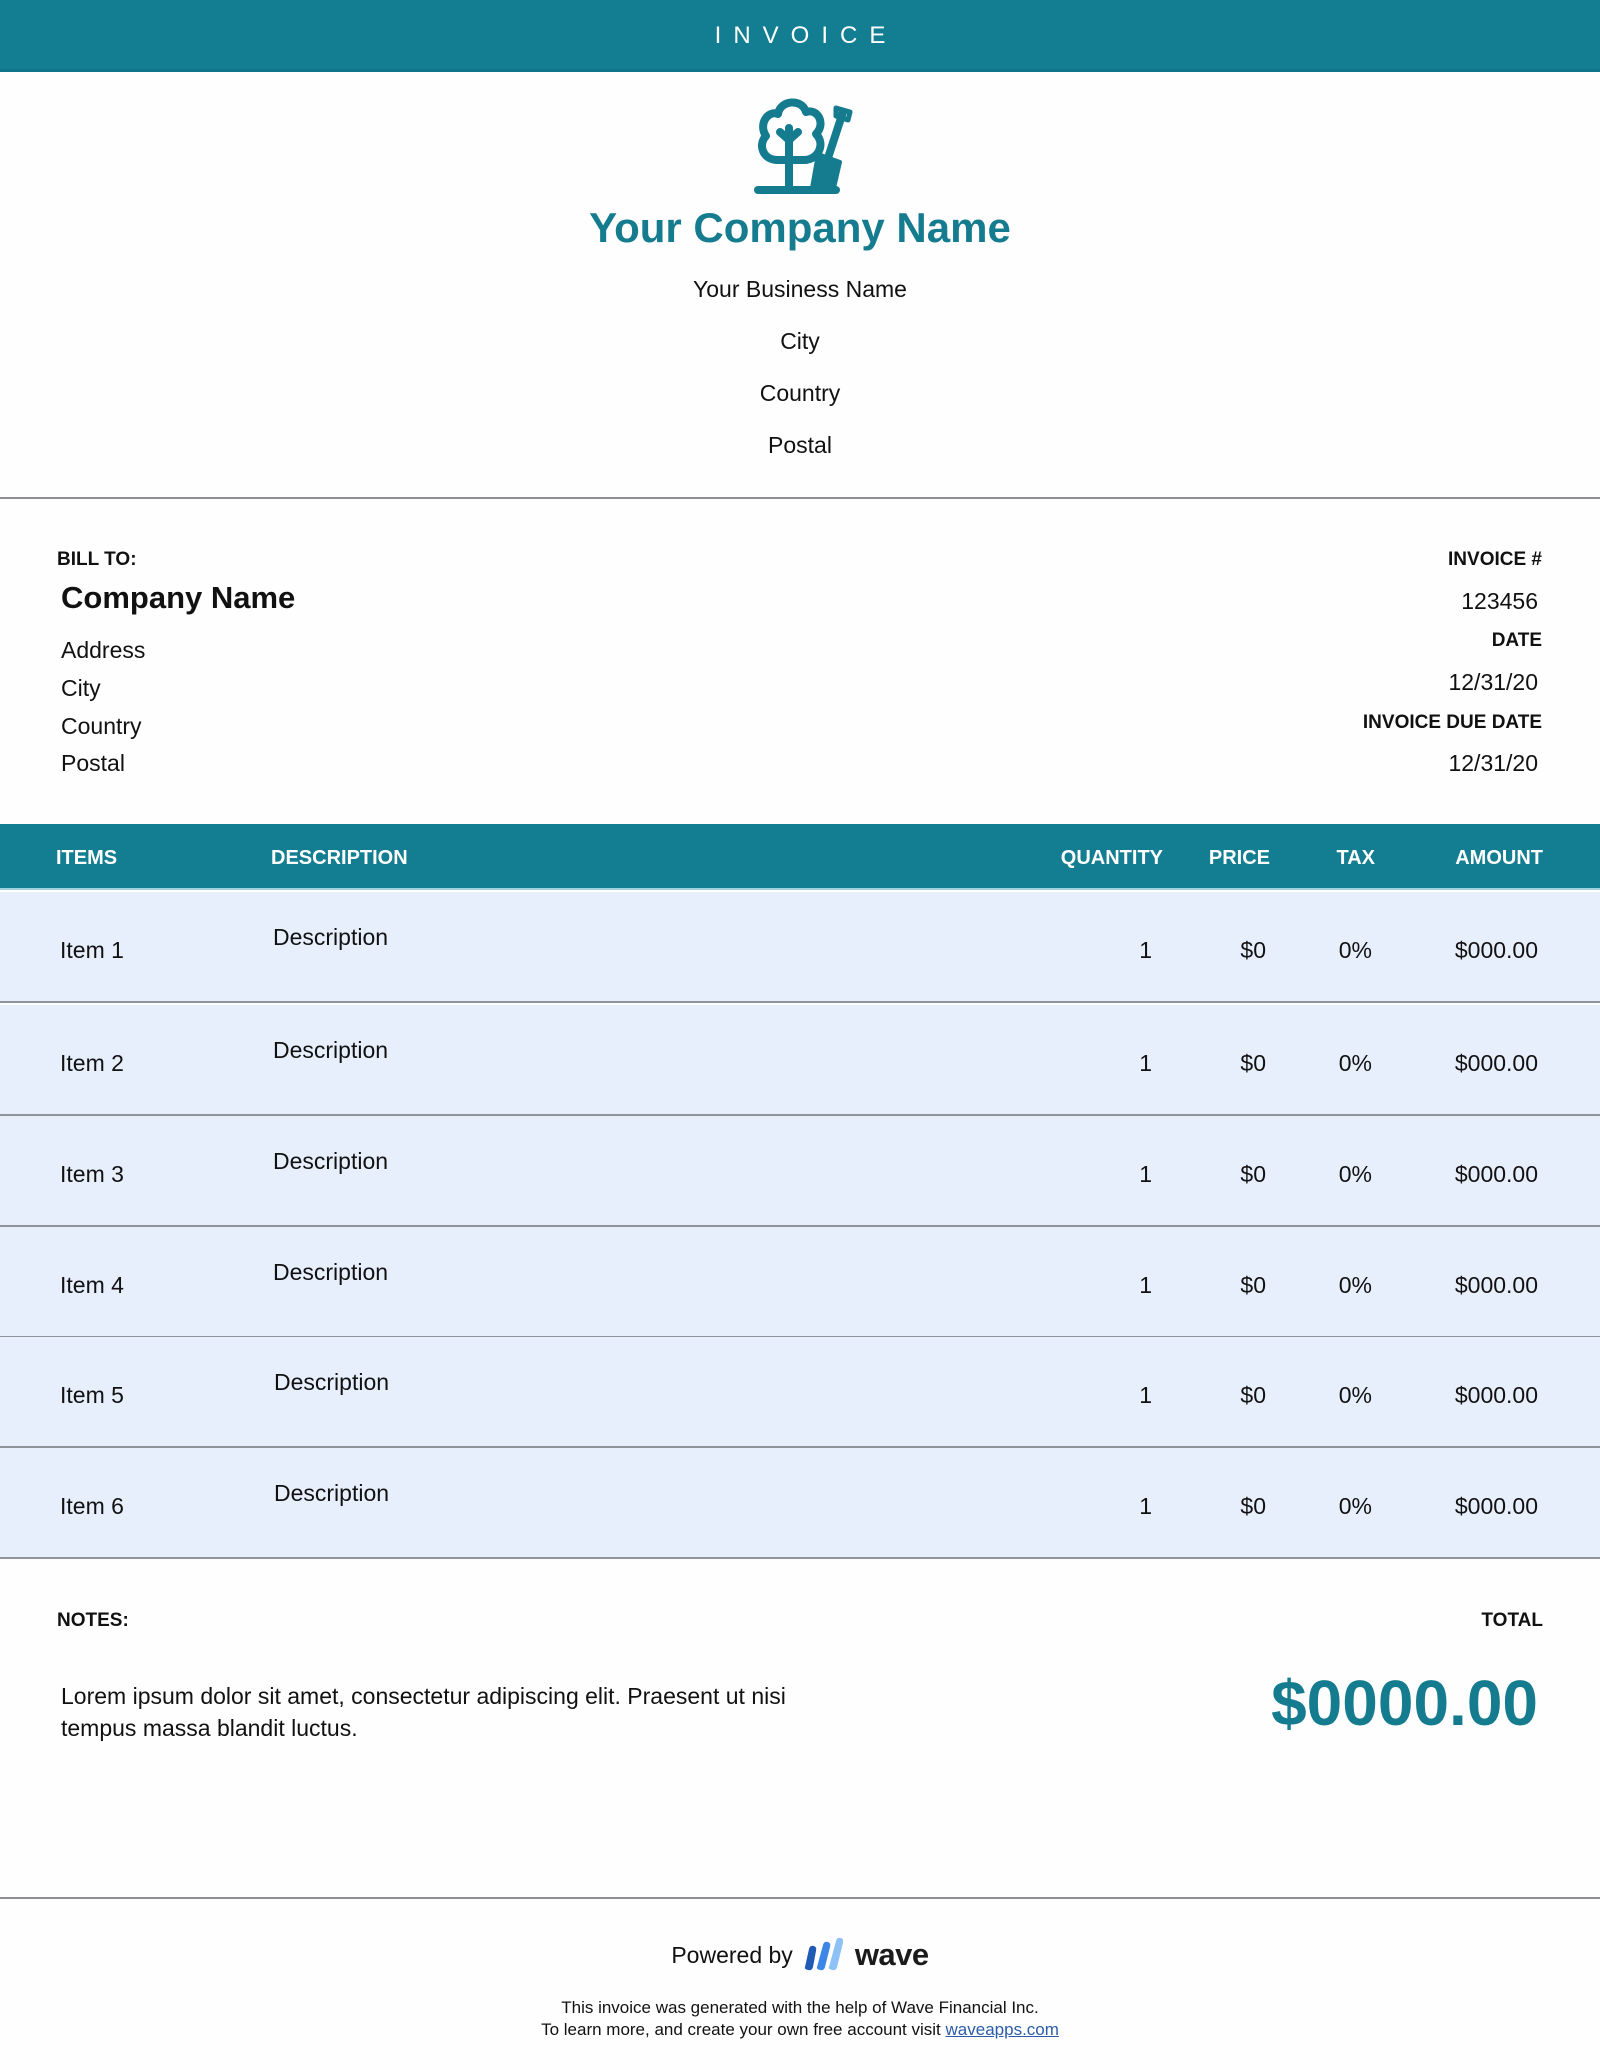 The image size is (1600, 2070). I want to click on wave-logo-icon, so click(822, 1955).